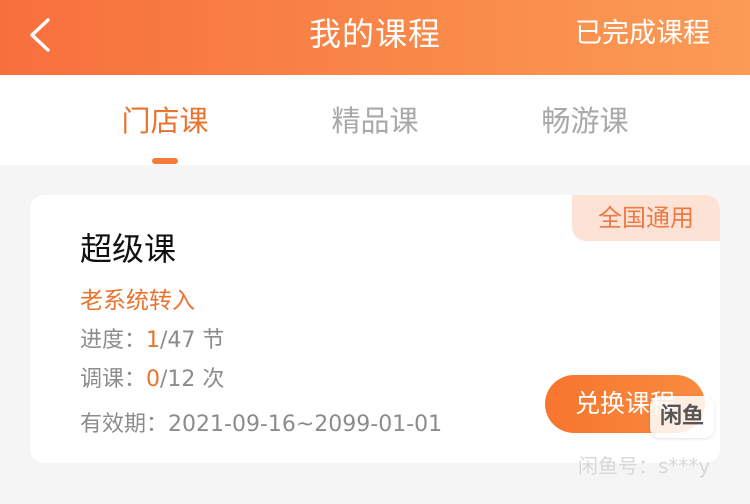 This screenshot has width=750, height=504. What do you see at coordinates (113, 379) in the screenshot?
I see `reschedule-label: 调课：` at bounding box center [113, 379].